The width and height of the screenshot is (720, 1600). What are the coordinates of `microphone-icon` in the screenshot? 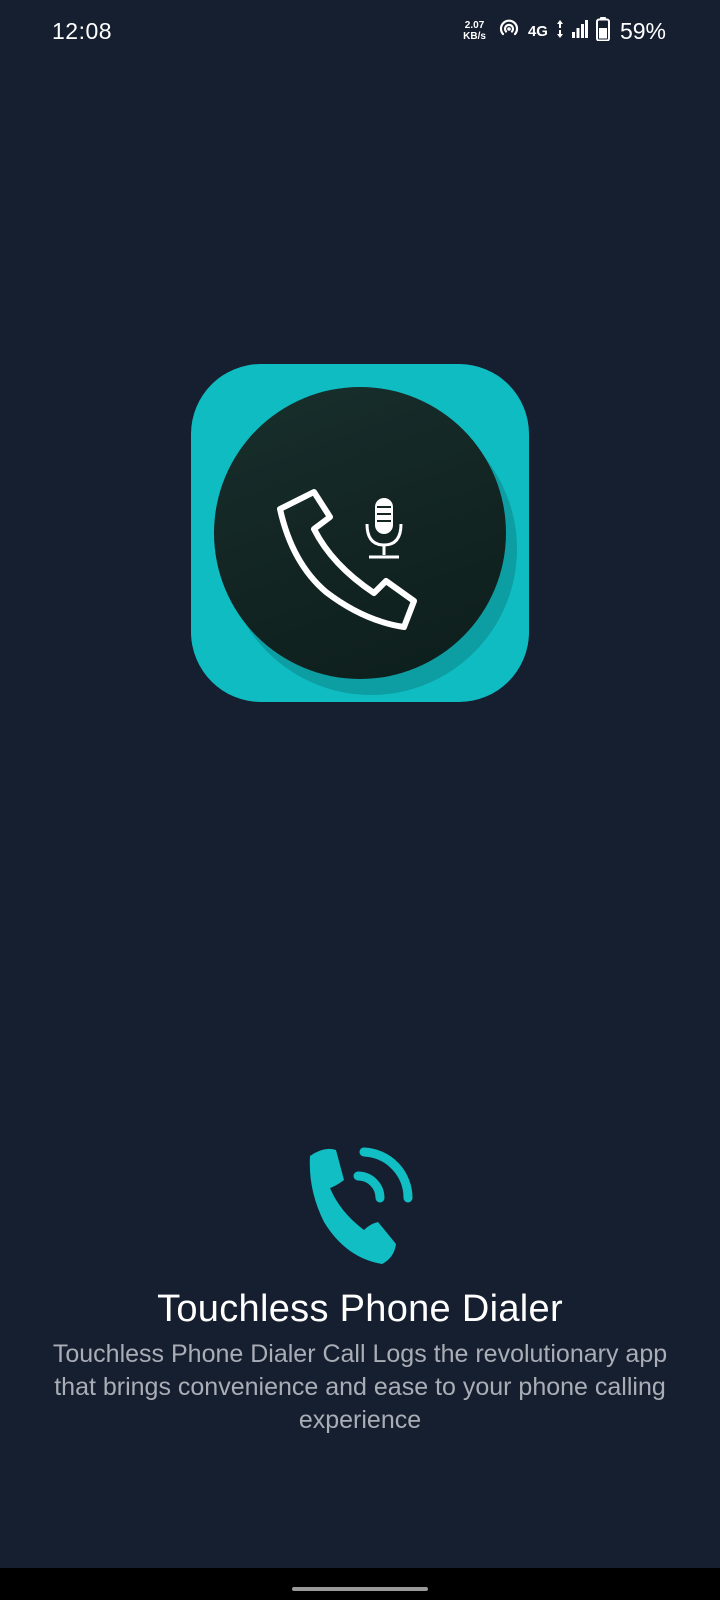 It's located at (384, 528).